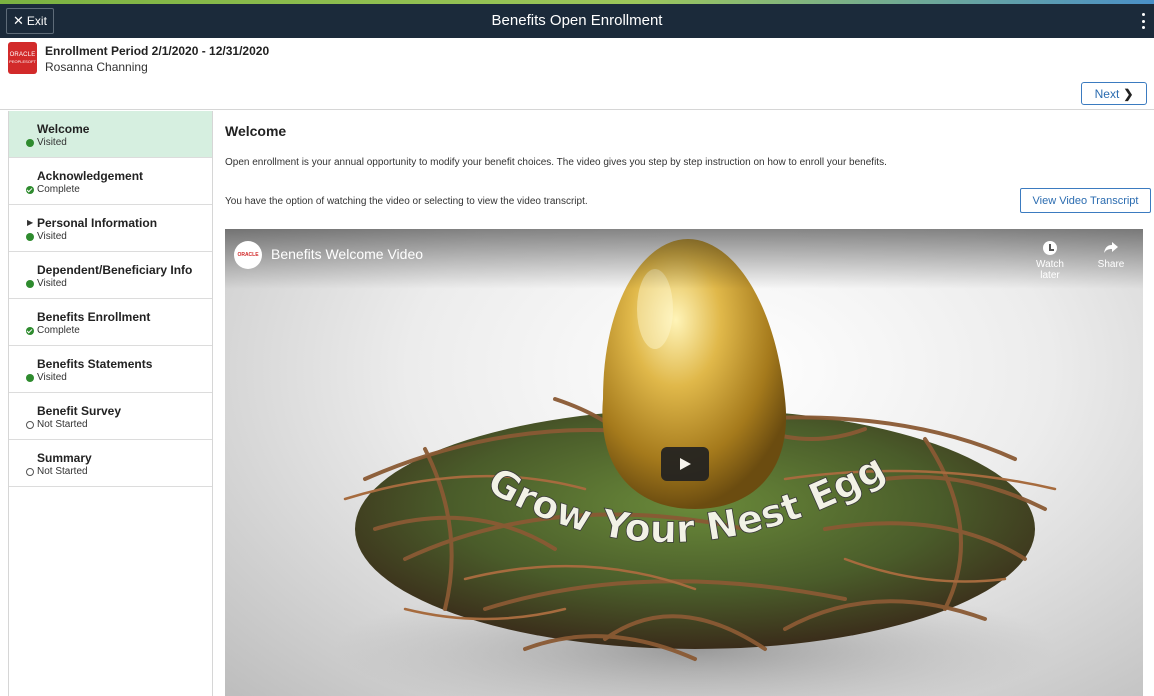 The height and width of the screenshot is (696, 1154). What do you see at coordinates (110, 463) in the screenshot?
I see `sidebar-item-summary: Summary Not Started` at bounding box center [110, 463].